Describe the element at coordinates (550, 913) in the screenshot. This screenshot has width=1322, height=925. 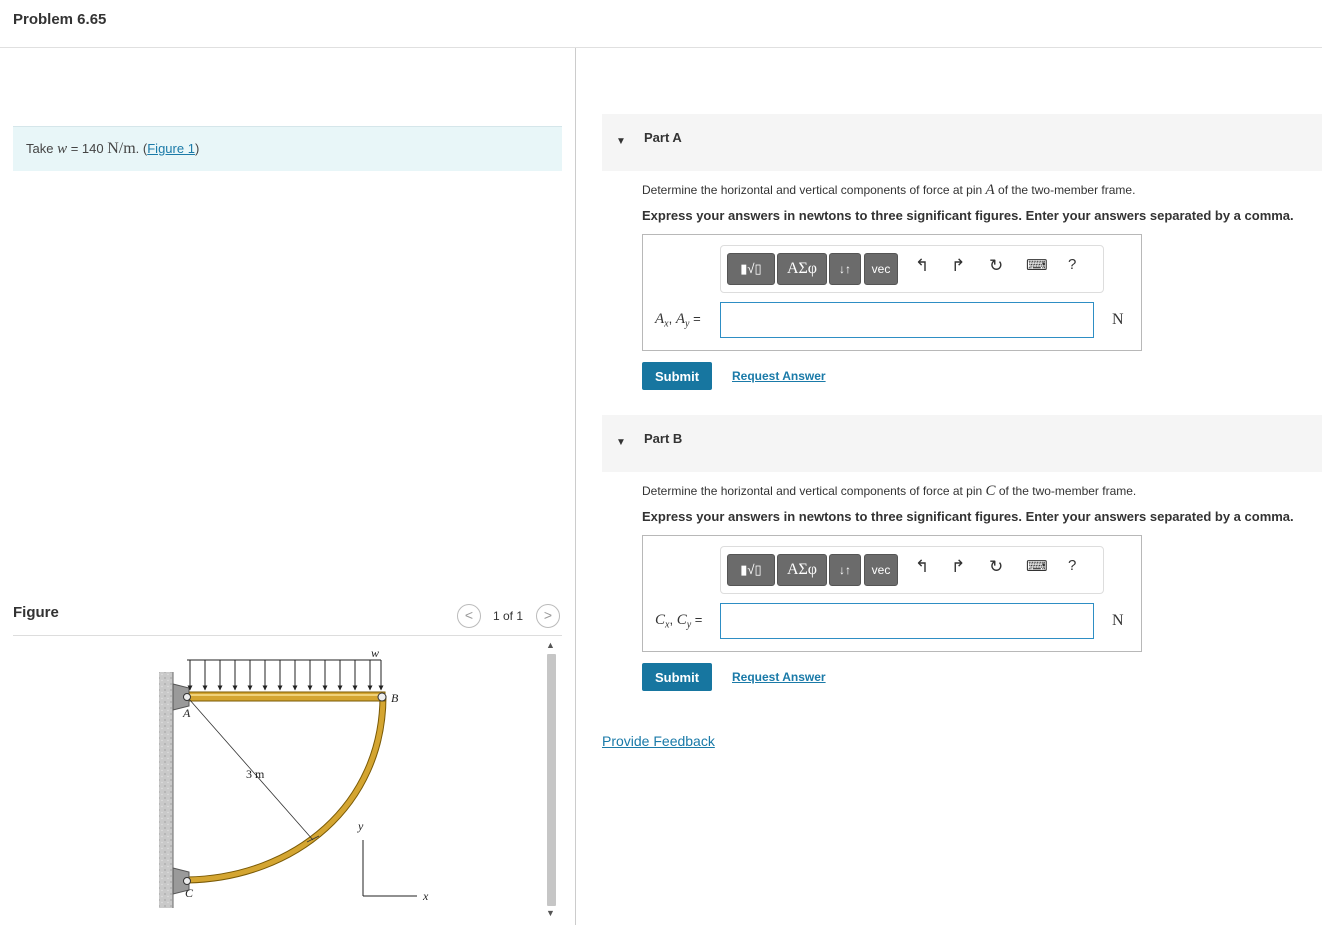
I see `scroll-down-icon: ▼` at that location.